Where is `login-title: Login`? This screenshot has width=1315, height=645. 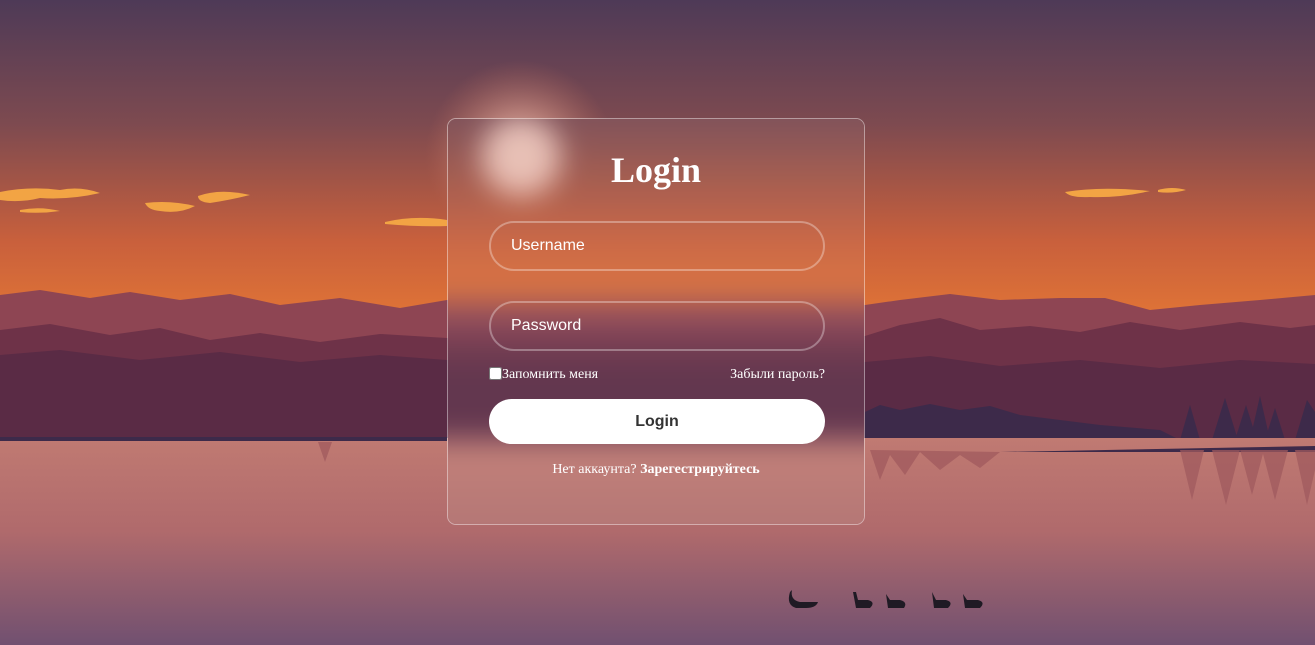 login-title: Login is located at coordinates (656, 170).